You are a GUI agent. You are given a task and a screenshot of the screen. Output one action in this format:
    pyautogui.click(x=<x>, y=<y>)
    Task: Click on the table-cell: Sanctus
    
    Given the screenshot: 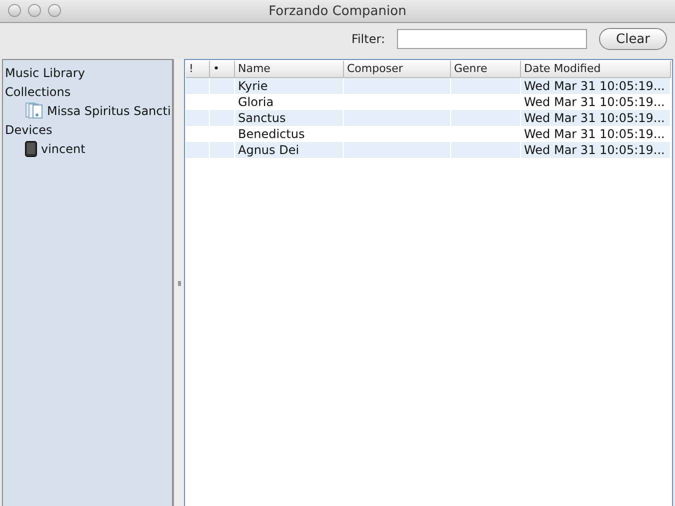 What is the action you would take?
    pyautogui.click(x=262, y=118)
    